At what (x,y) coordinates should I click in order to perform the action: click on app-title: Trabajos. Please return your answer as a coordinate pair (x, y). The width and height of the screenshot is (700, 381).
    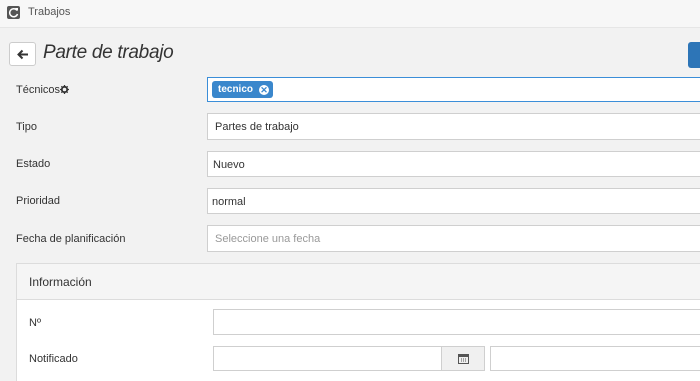
    Looking at the image, I should click on (49, 12).